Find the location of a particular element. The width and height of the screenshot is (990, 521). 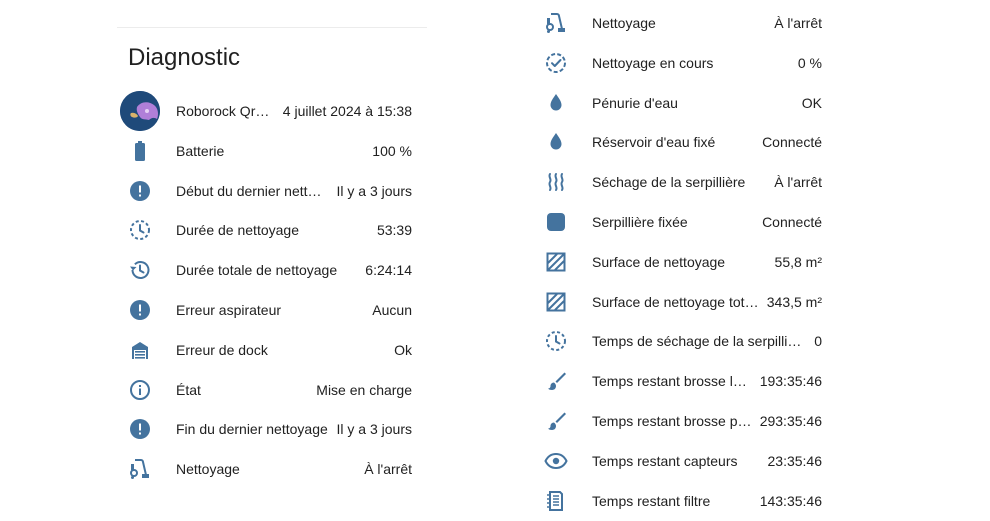

entity-label: Fin du dernier nettoyage is located at coordinates (252, 429).